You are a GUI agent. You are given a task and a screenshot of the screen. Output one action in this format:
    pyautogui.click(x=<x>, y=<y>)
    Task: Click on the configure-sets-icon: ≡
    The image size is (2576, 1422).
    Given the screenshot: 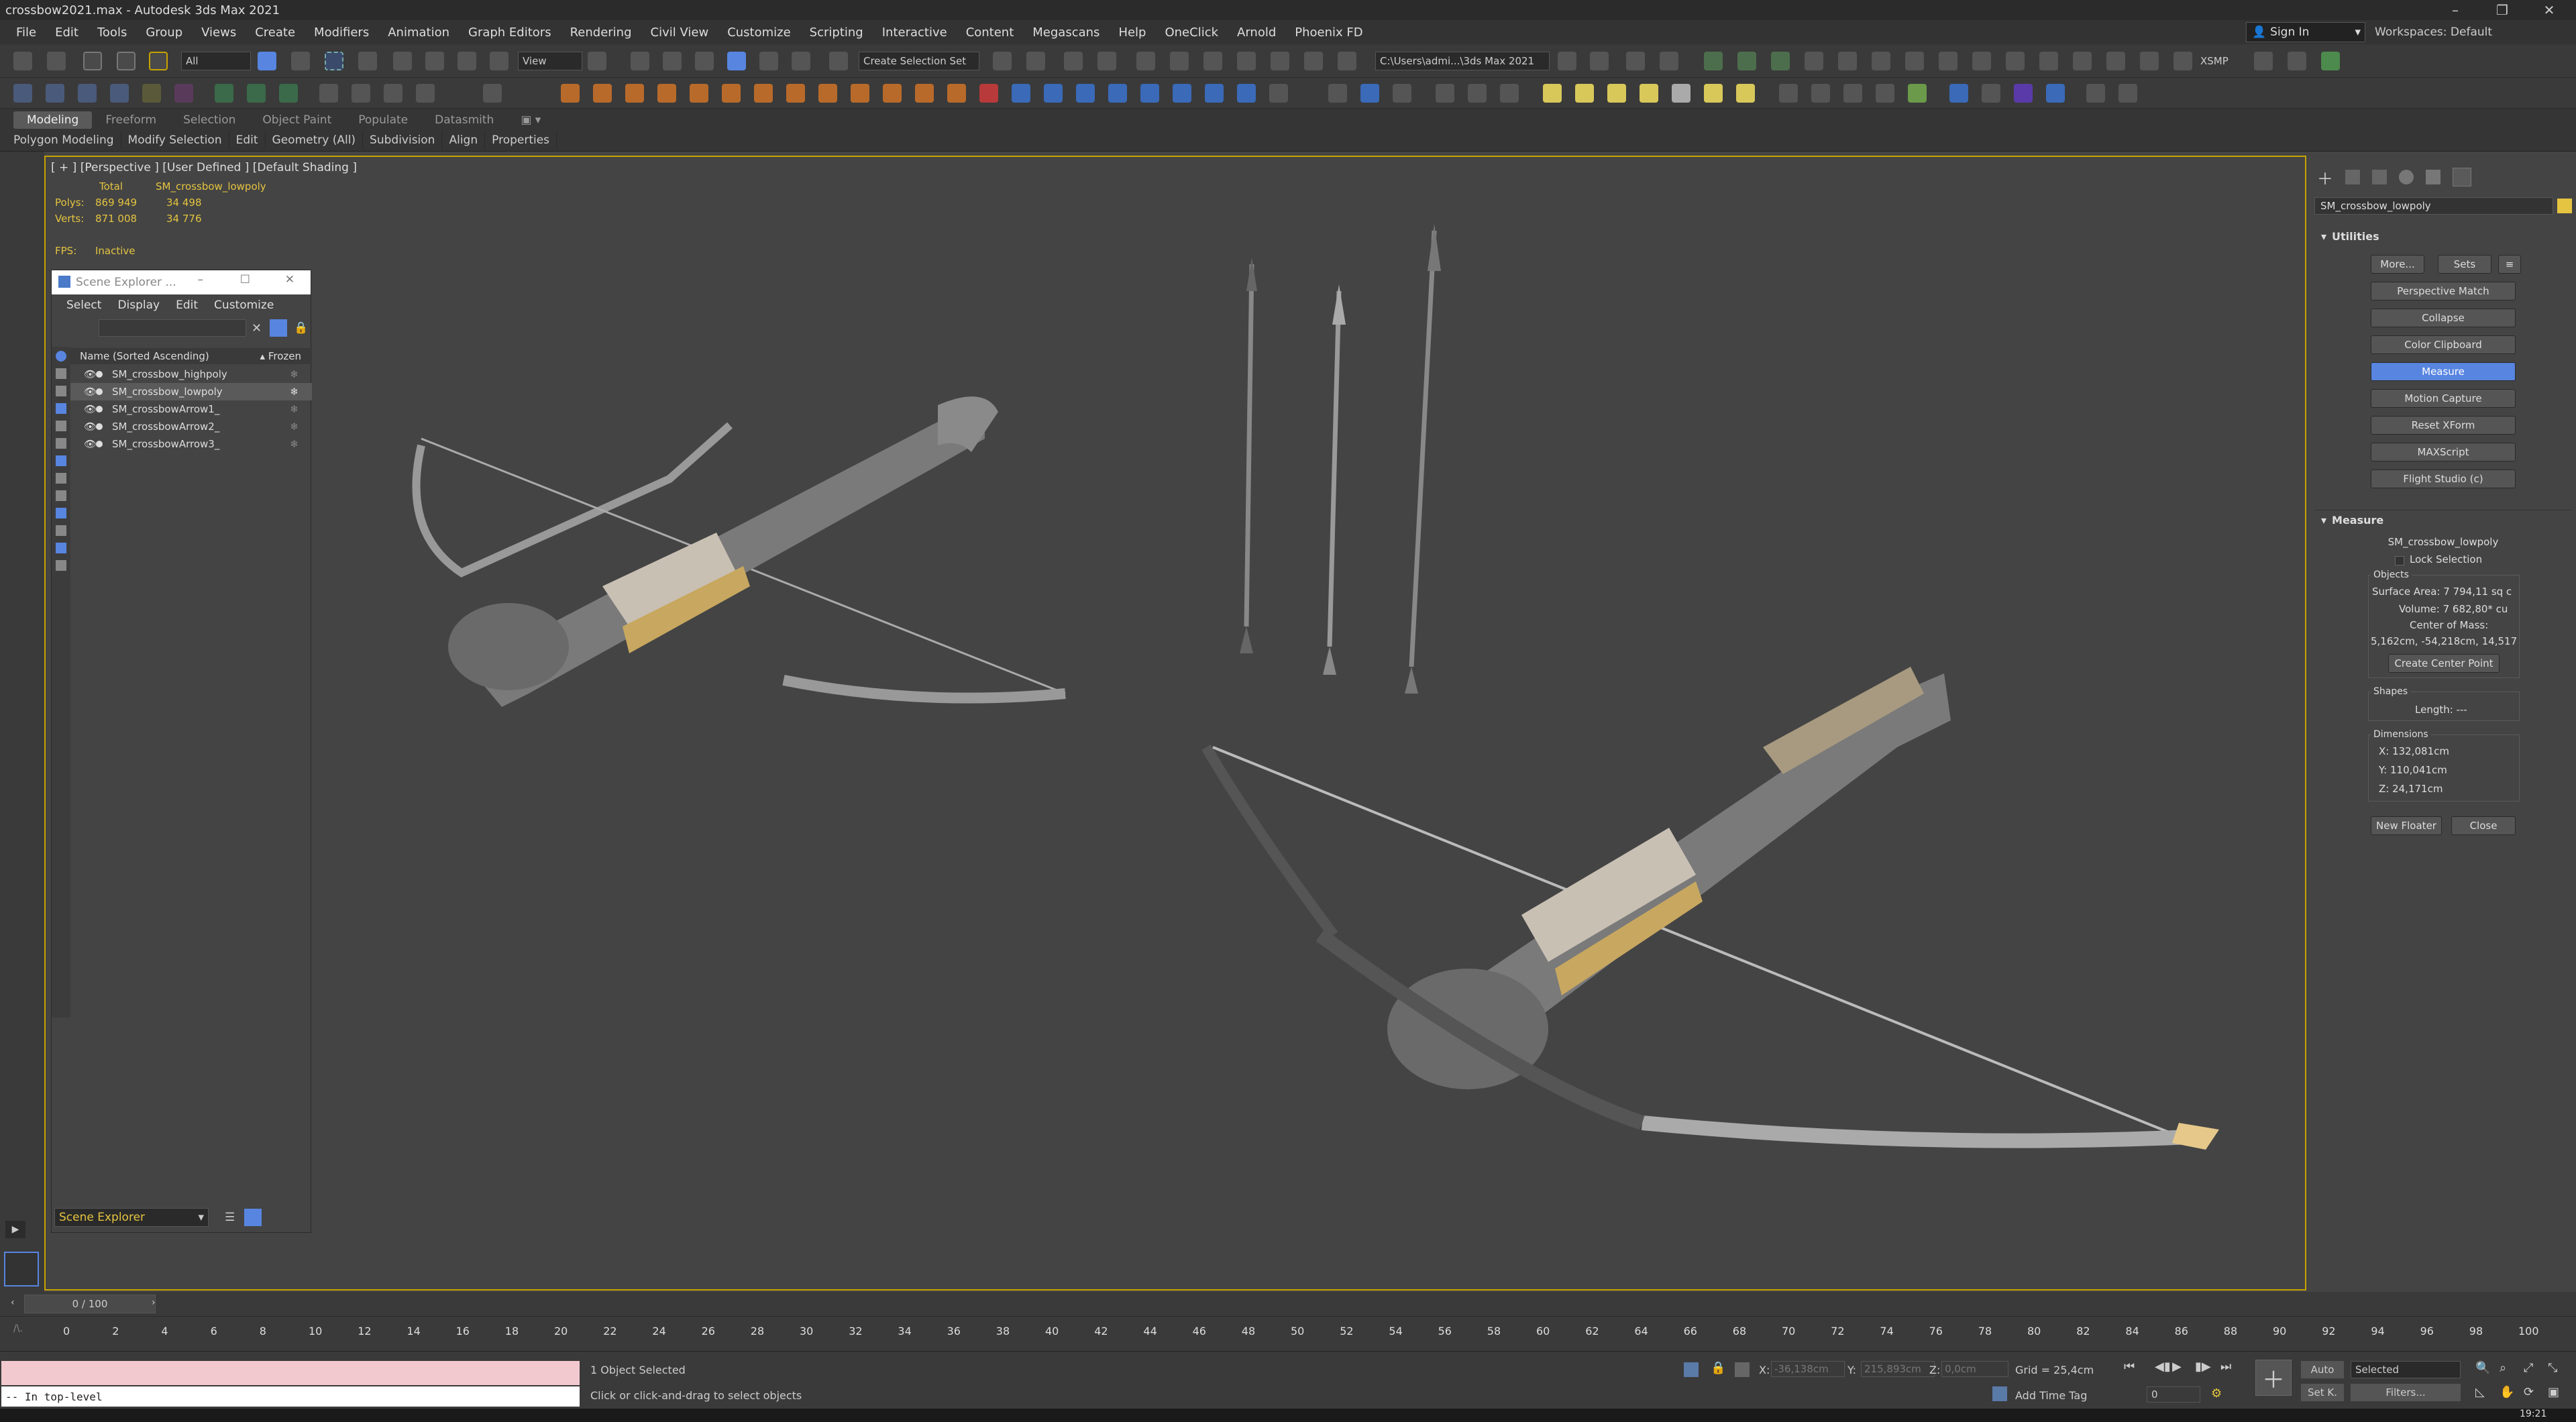 What is the action you would take?
    pyautogui.click(x=2509, y=264)
    